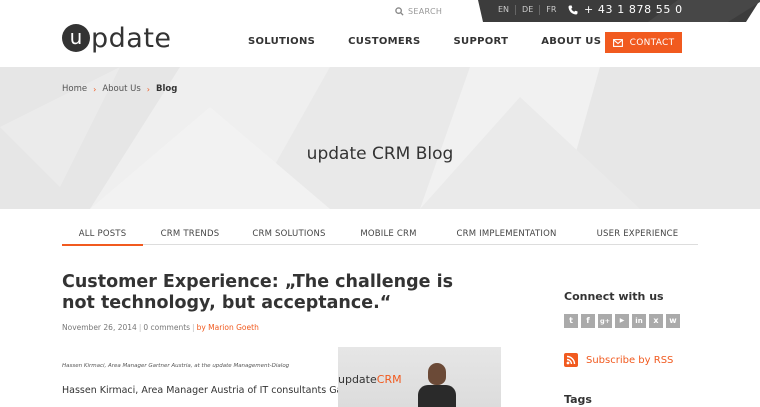 The image size is (760, 407). What do you see at coordinates (399, 11) in the screenshot?
I see `search-icon` at bounding box center [399, 11].